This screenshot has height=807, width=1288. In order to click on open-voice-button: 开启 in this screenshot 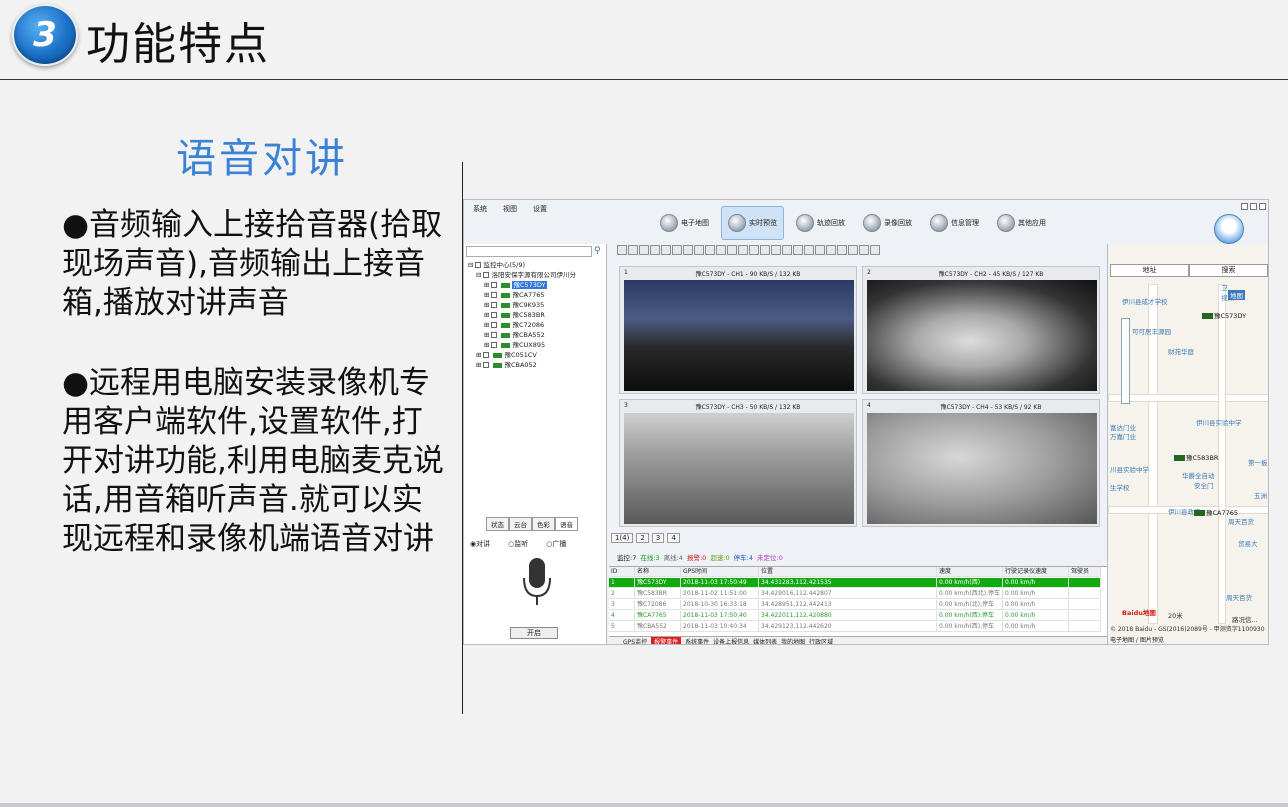, I will do `click(534, 633)`.